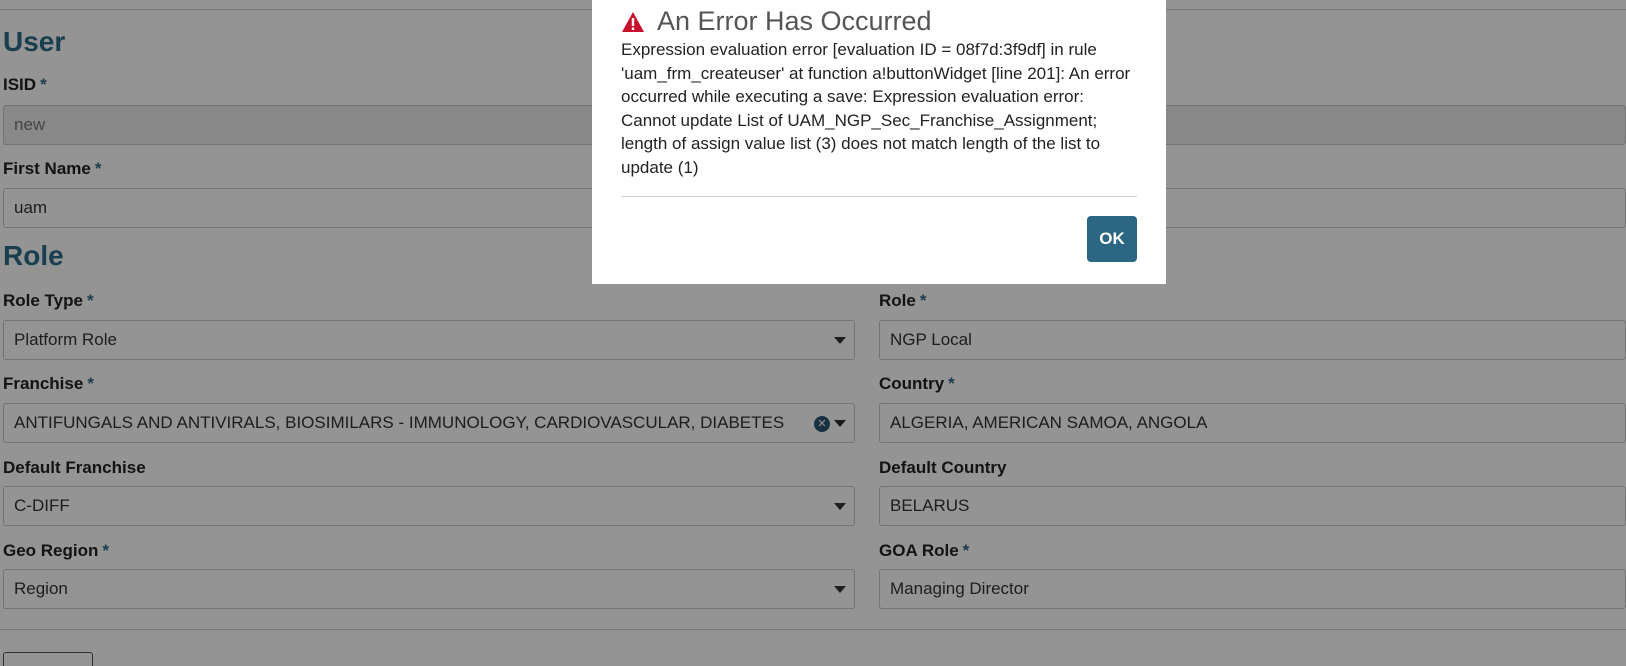 The height and width of the screenshot is (666, 1626). I want to click on dialog-divider, so click(879, 196).